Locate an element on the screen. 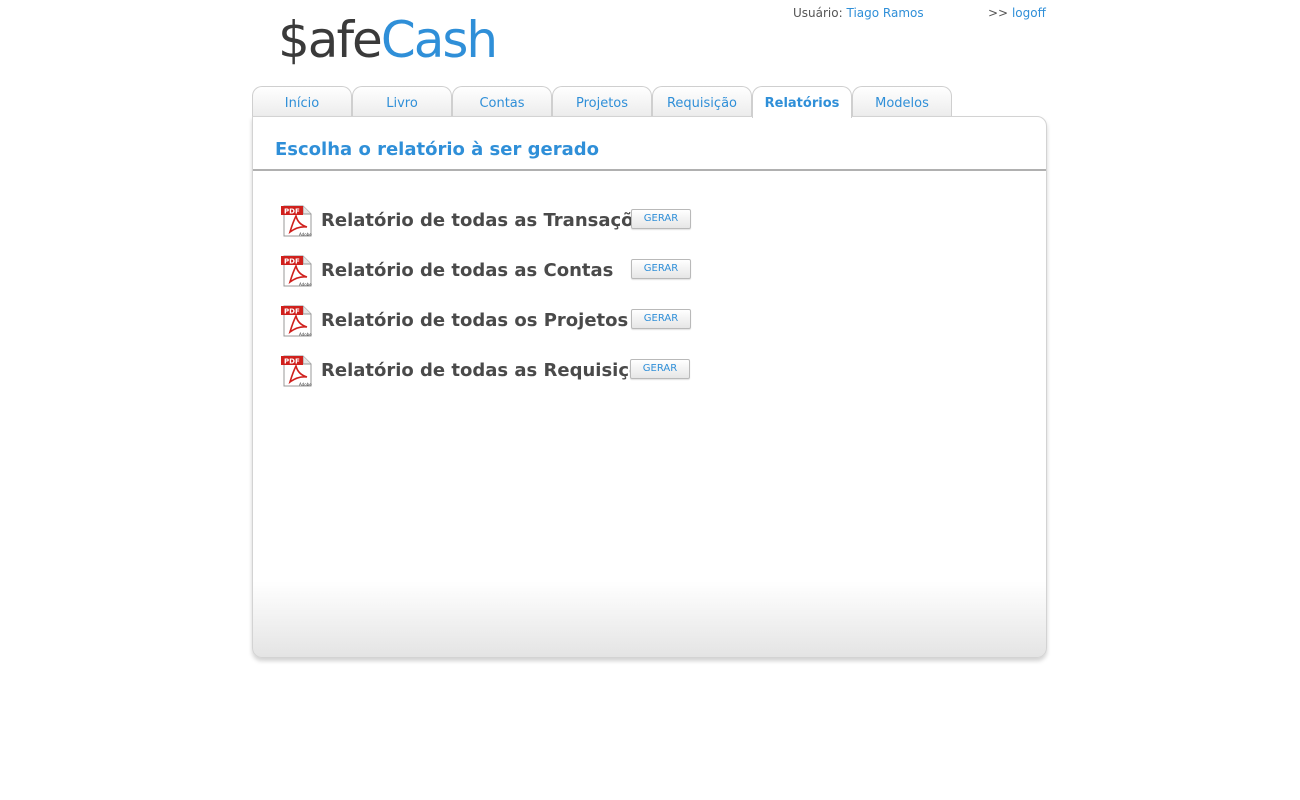 The width and height of the screenshot is (1300, 800). logo-part-safe: $afe is located at coordinates (330, 40).